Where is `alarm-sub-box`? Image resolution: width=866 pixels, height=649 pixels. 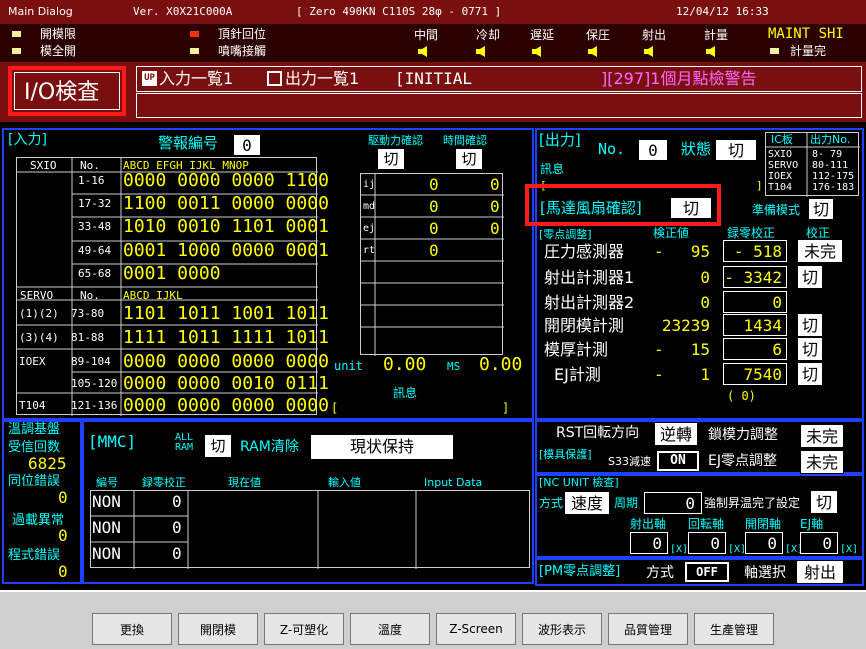
alarm-sub-box is located at coordinates (499, 105).